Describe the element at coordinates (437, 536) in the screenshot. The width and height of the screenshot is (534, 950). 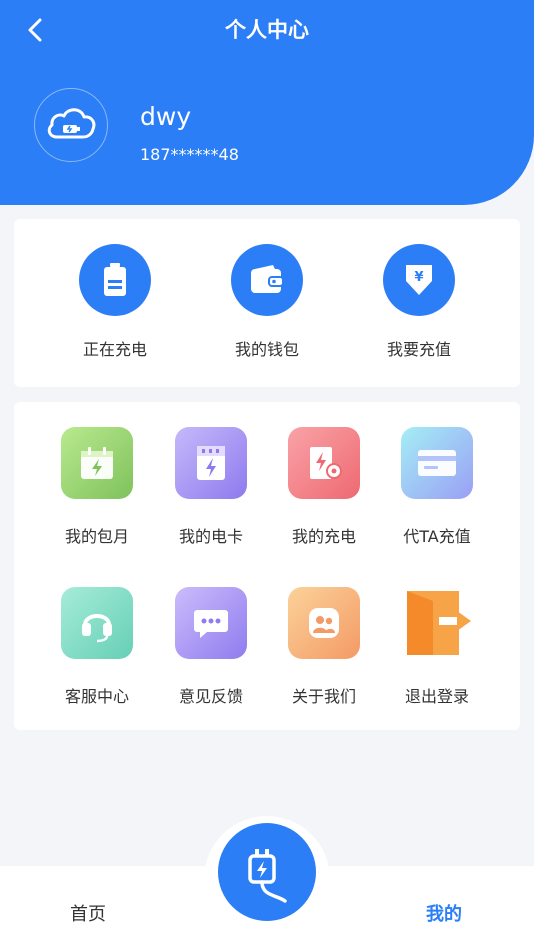
I see `recharge-for-others-label: 代TA充值` at that location.